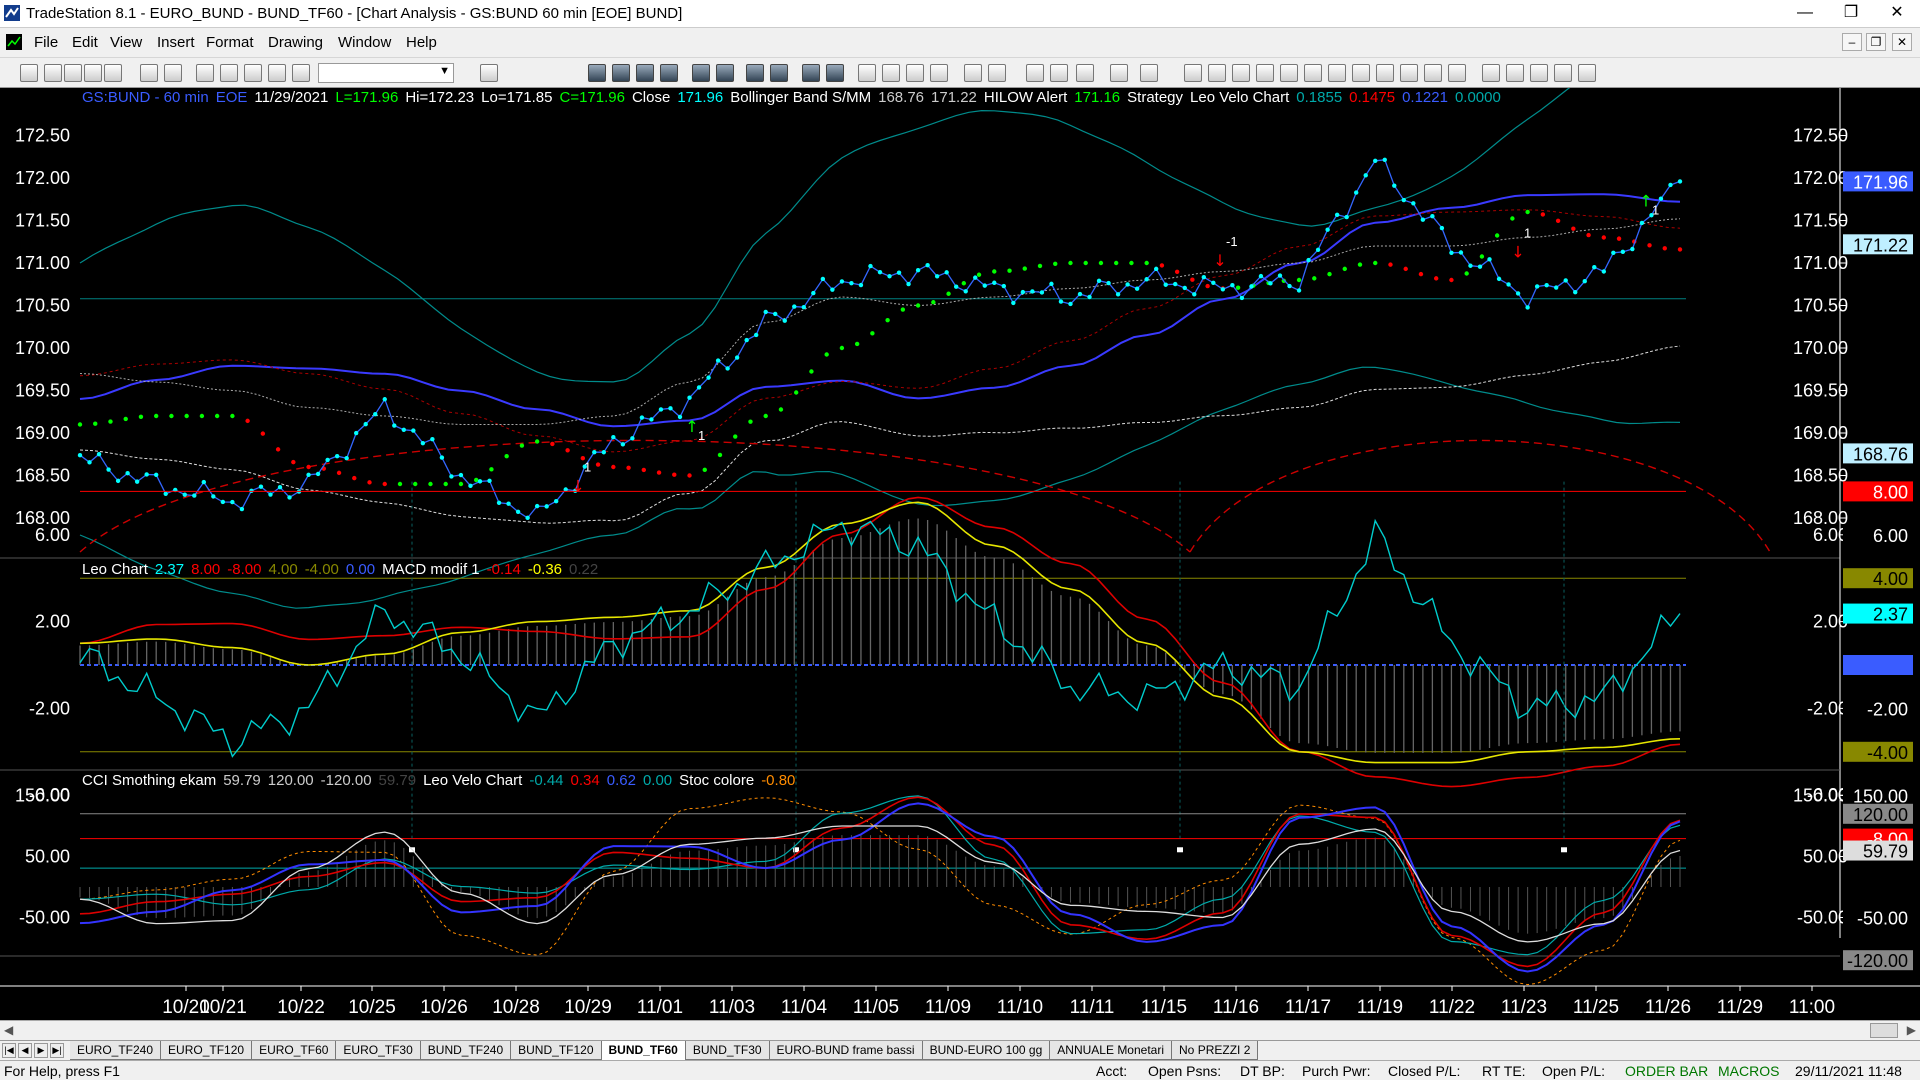 This screenshot has height=1080, width=1920. I want to click on expand-icon, so click(891, 73).